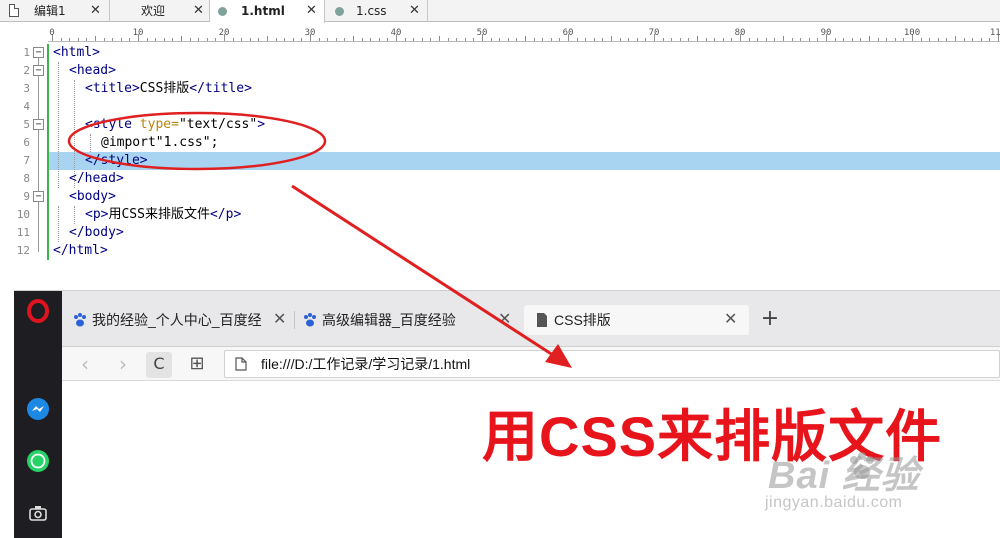 The image size is (1000, 538). Describe the element at coordinates (112, 88) in the screenshot. I see `code-token: <title>` at that location.